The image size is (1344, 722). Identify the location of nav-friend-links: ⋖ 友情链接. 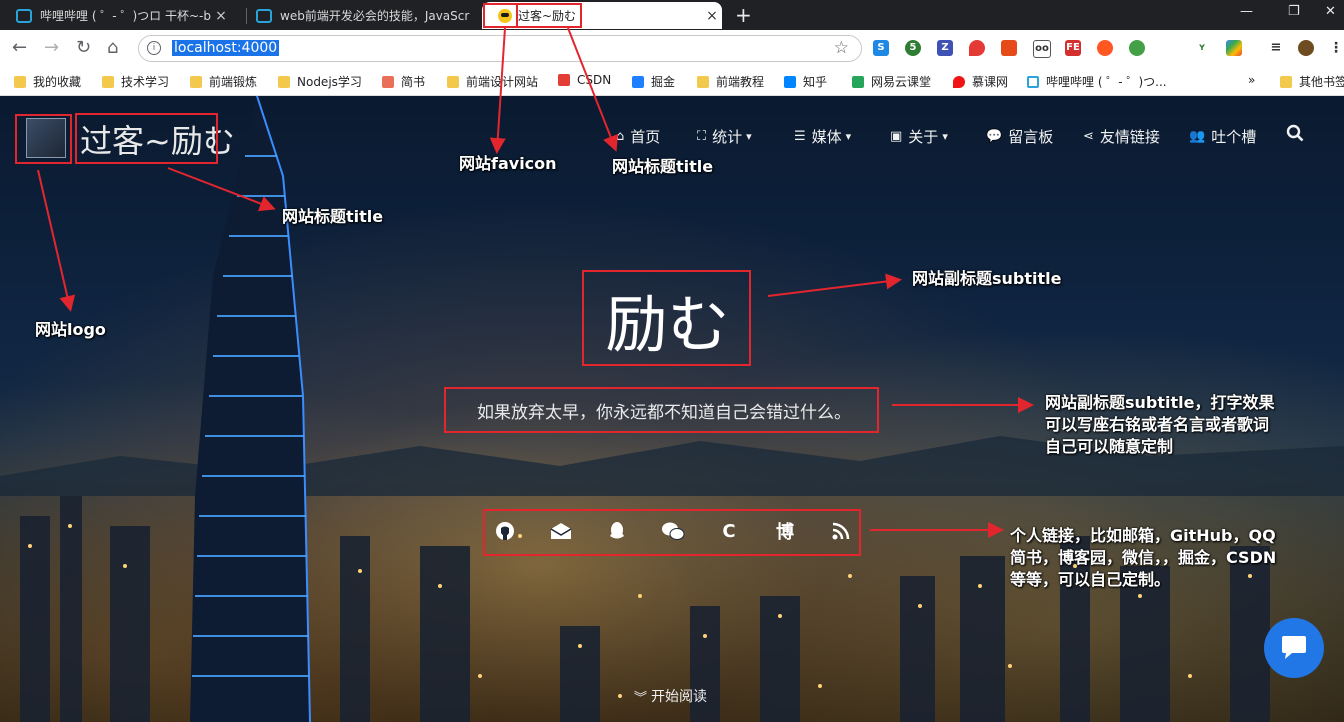
(1121, 136).